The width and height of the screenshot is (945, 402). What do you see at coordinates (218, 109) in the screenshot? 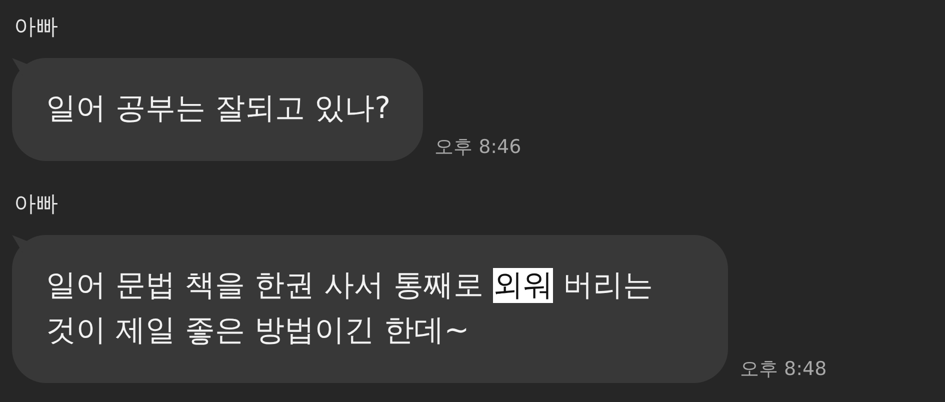
I see `message-text: 일어 공부는 잘되고 있나?` at bounding box center [218, 109].